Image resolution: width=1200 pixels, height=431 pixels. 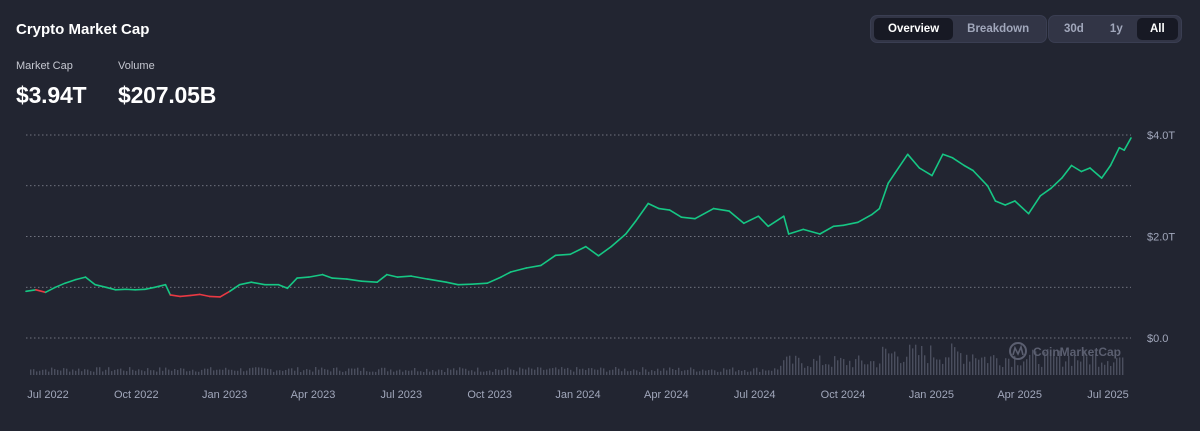 I want to click on x-tick-label: Jul 2023, so click(x=402, y=395).